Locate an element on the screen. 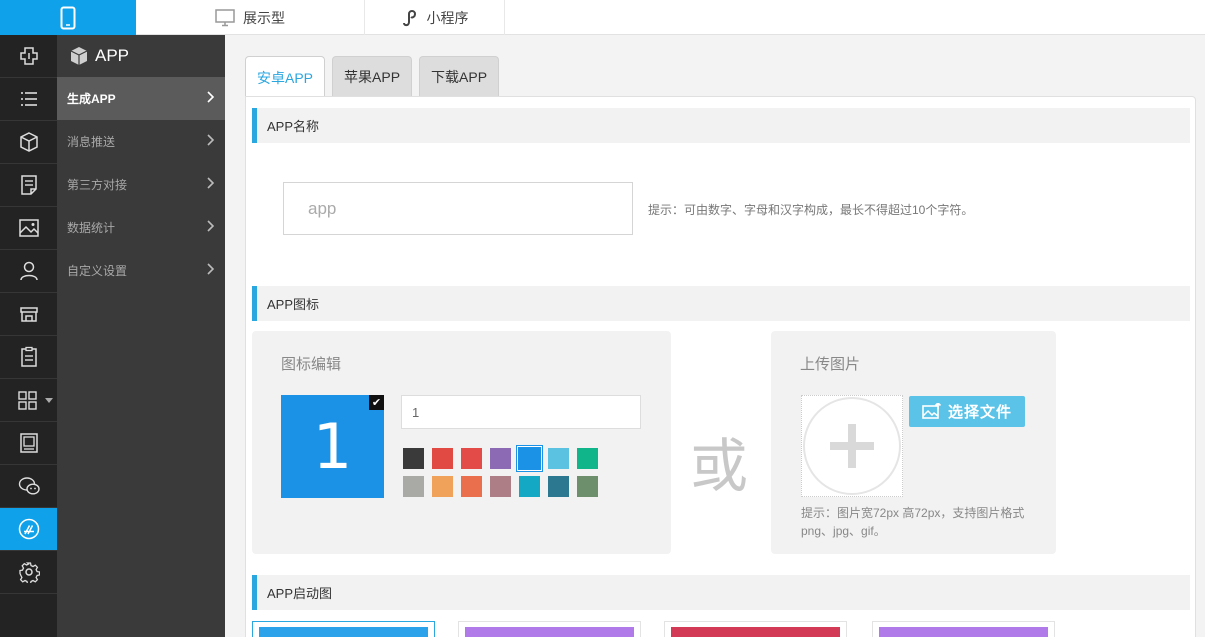 The height and width of the screenshot is (637, 1205). check-icon: ✔ is located at coordinates (376, 402).